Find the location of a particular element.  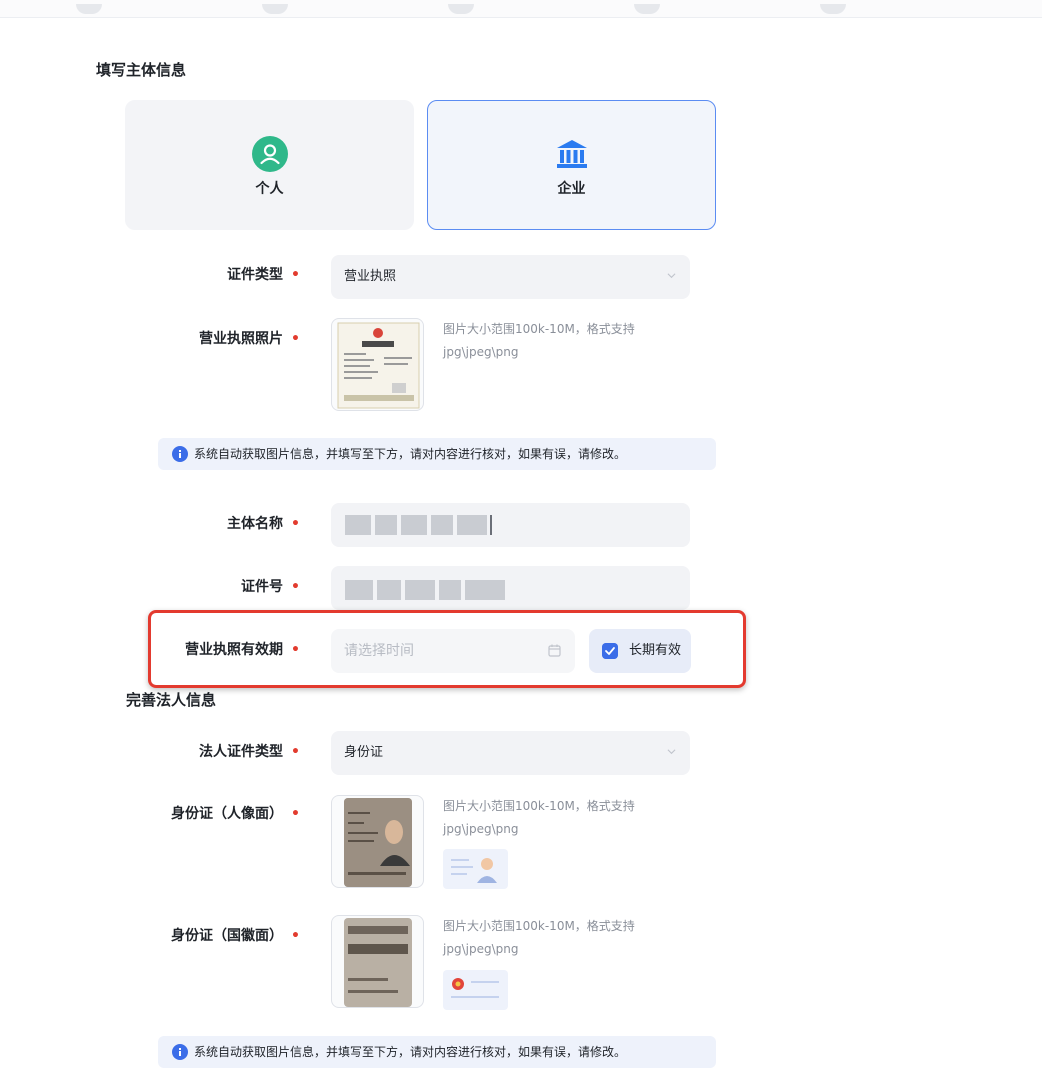

license-photo-hint-line2: jpg\jpeg\png is located at coordinates (481, 352).